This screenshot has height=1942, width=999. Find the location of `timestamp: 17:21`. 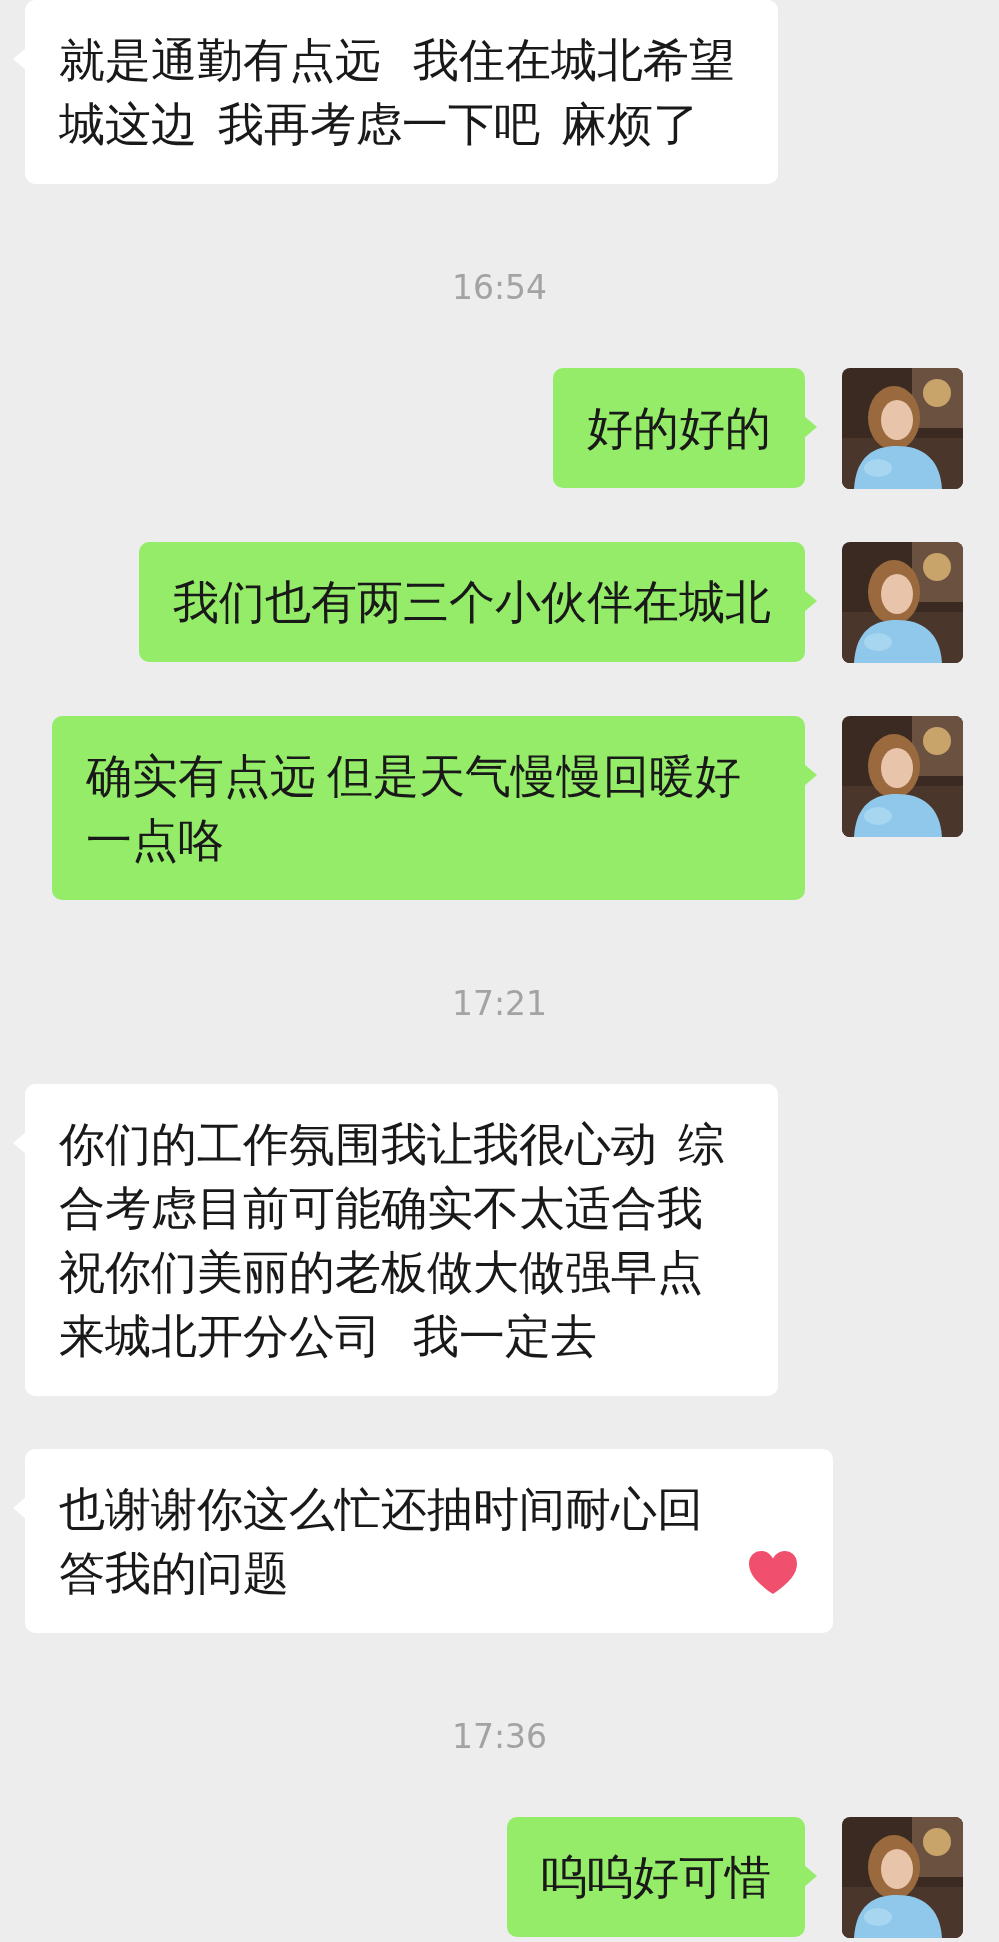

timestamp: 17:21 is located at coordinates (499, 1004).